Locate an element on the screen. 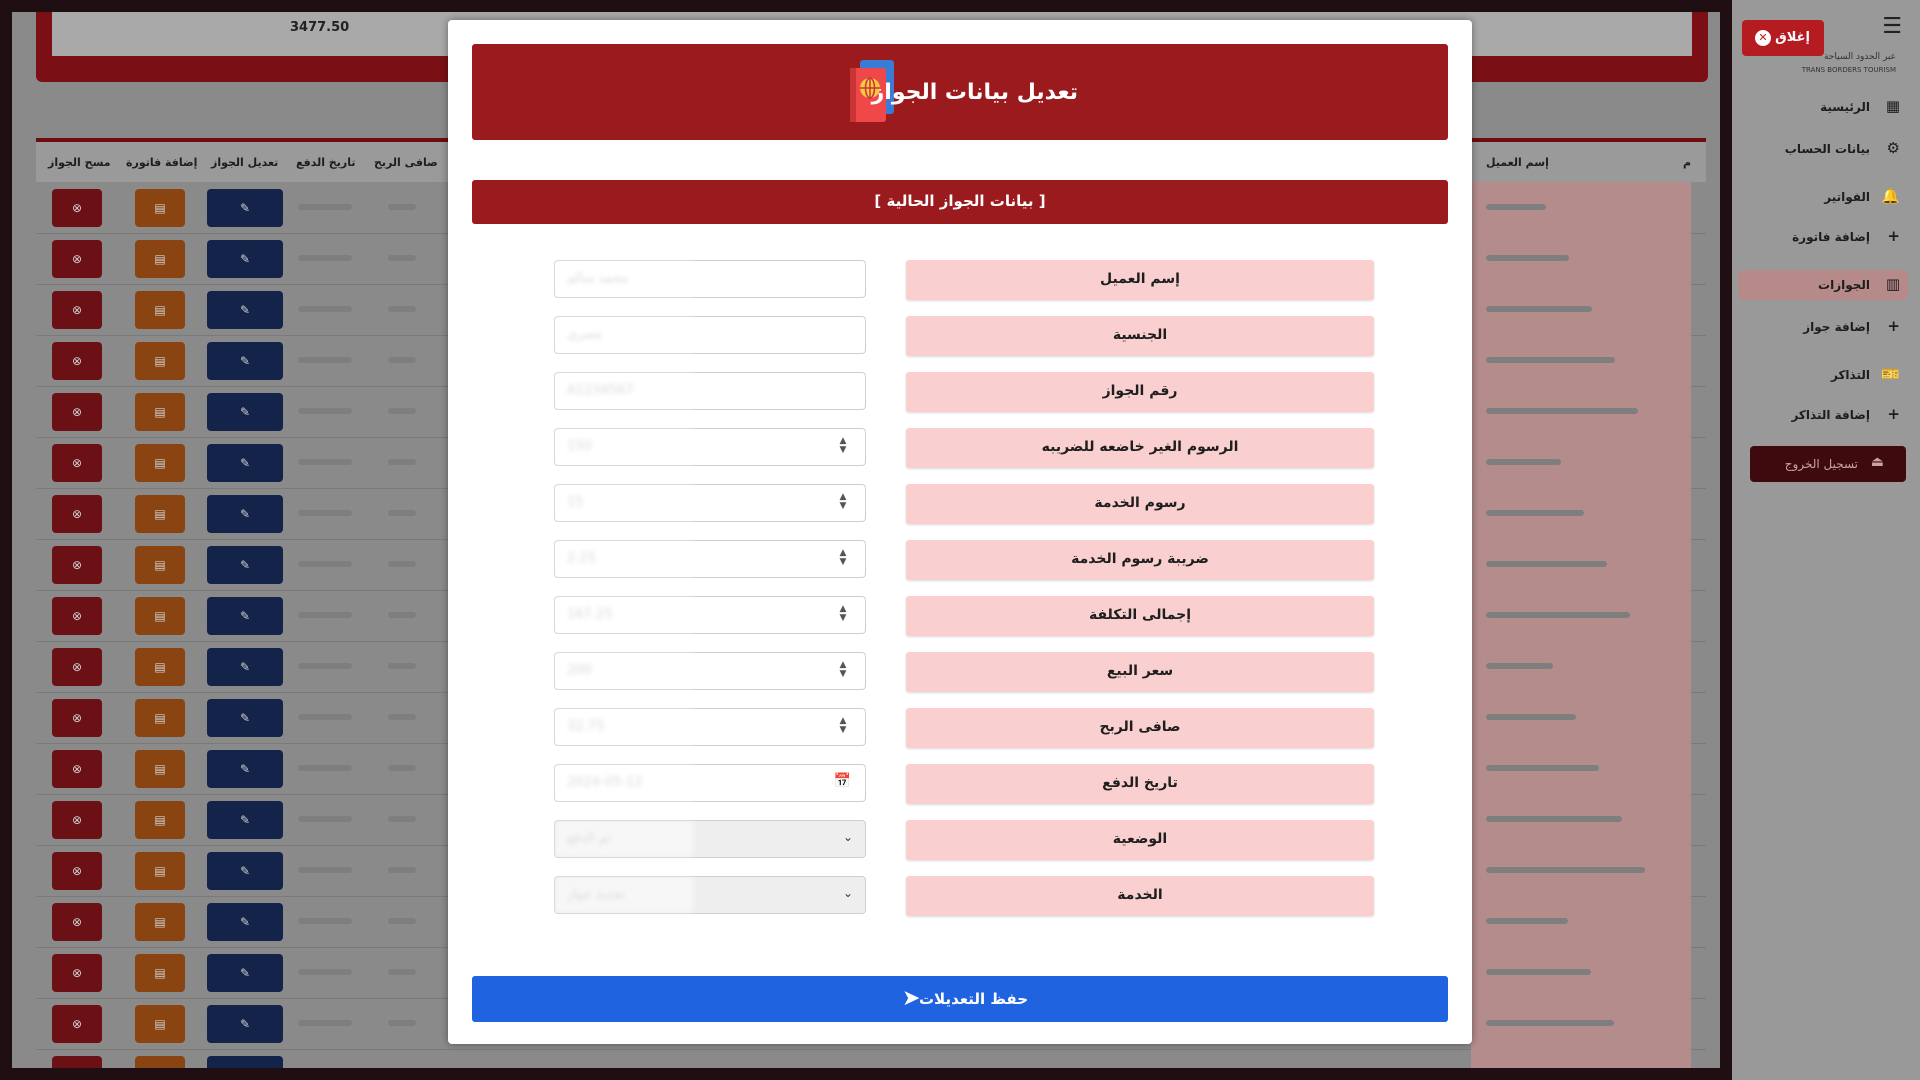 The width and height of the screenshot is (1920, 1080). select-field: تم الدفع⌄ is located at coordinates (710, 839).